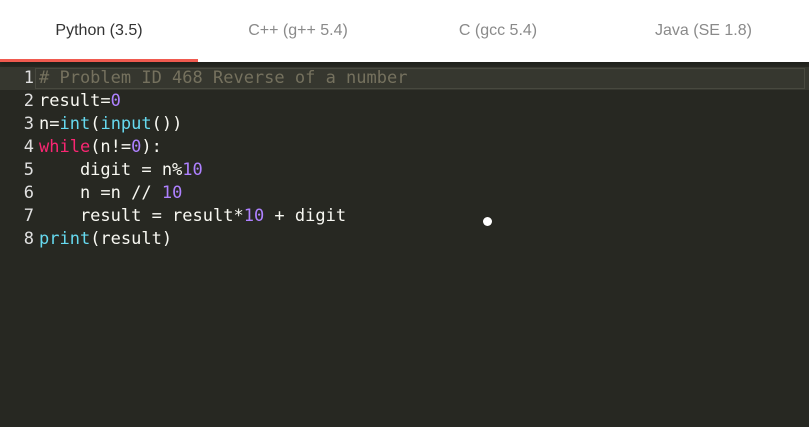 This screenshot has width=809, height=427. I want to click on code-line-8: 8 print(result), so click(404, 239).